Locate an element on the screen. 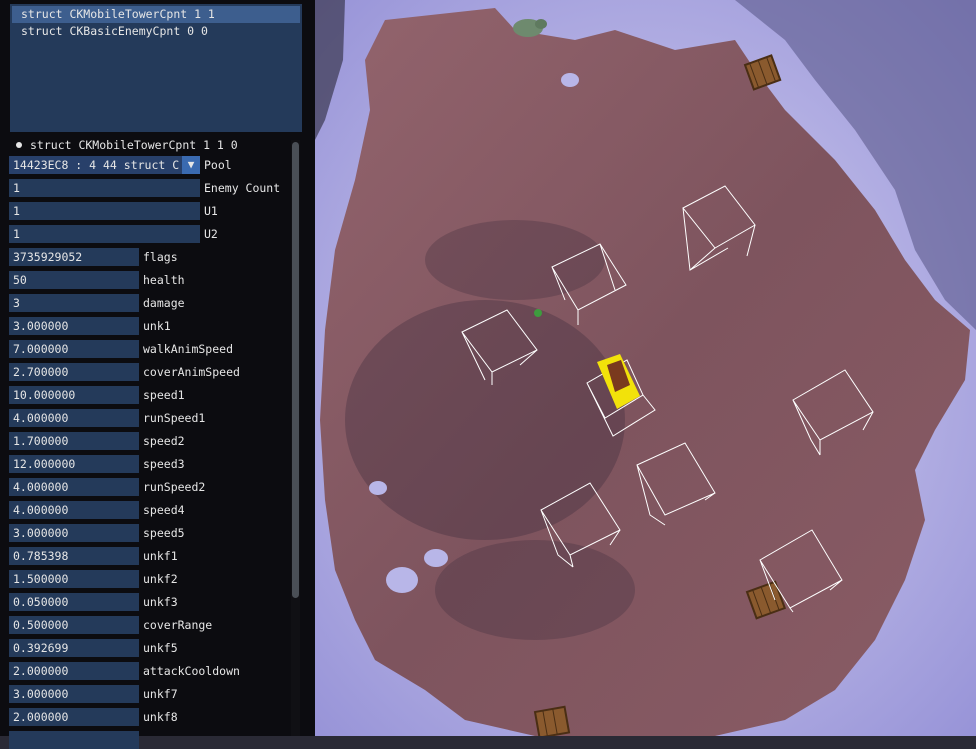 The width and height of the screenshot is (976, 749). pool-dropdown: 14423EC8 : 4 44 struct C ▼ is located at coordinates (104, 165).